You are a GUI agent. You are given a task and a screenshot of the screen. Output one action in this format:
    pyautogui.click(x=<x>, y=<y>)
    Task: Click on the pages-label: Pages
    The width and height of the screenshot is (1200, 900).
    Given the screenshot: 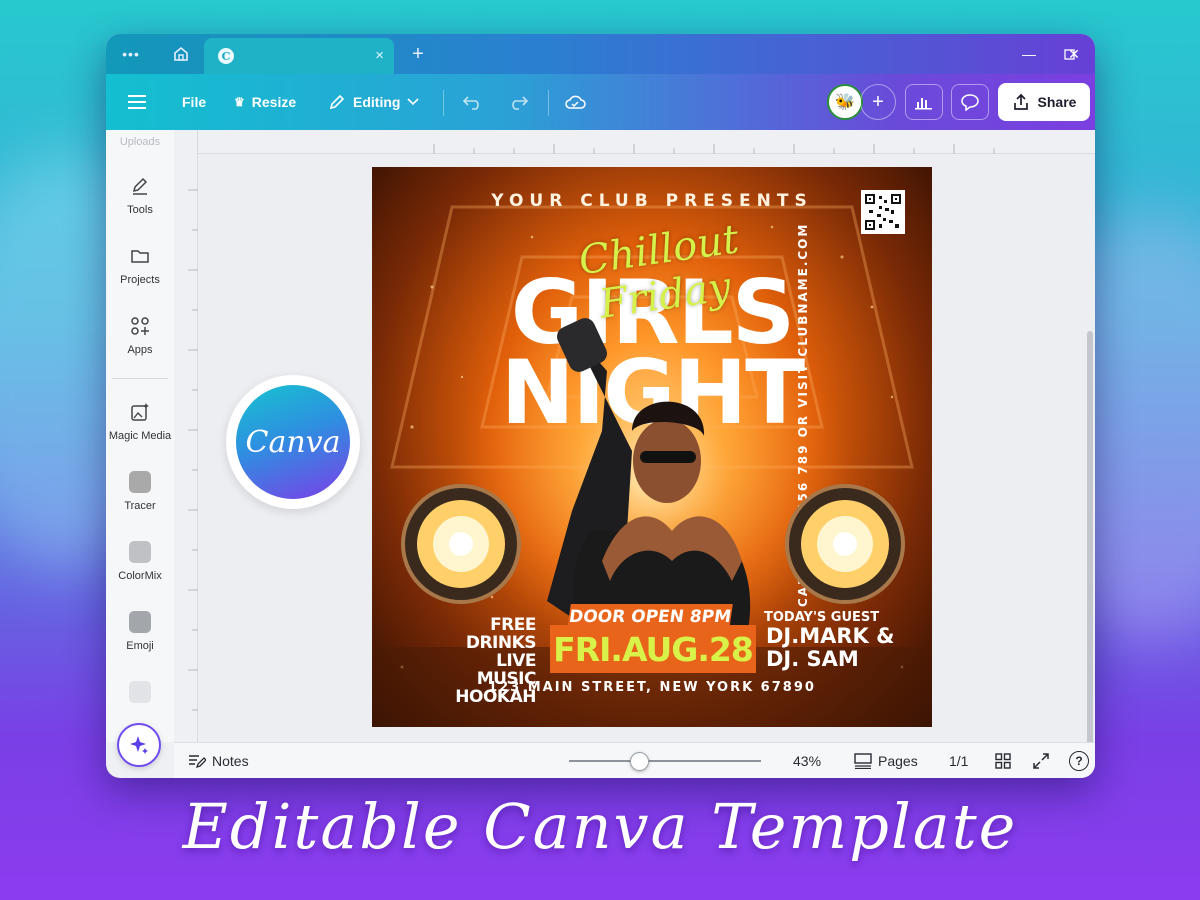 What is the action you would take?
    pyautogui.click(x=898, y=761)
    